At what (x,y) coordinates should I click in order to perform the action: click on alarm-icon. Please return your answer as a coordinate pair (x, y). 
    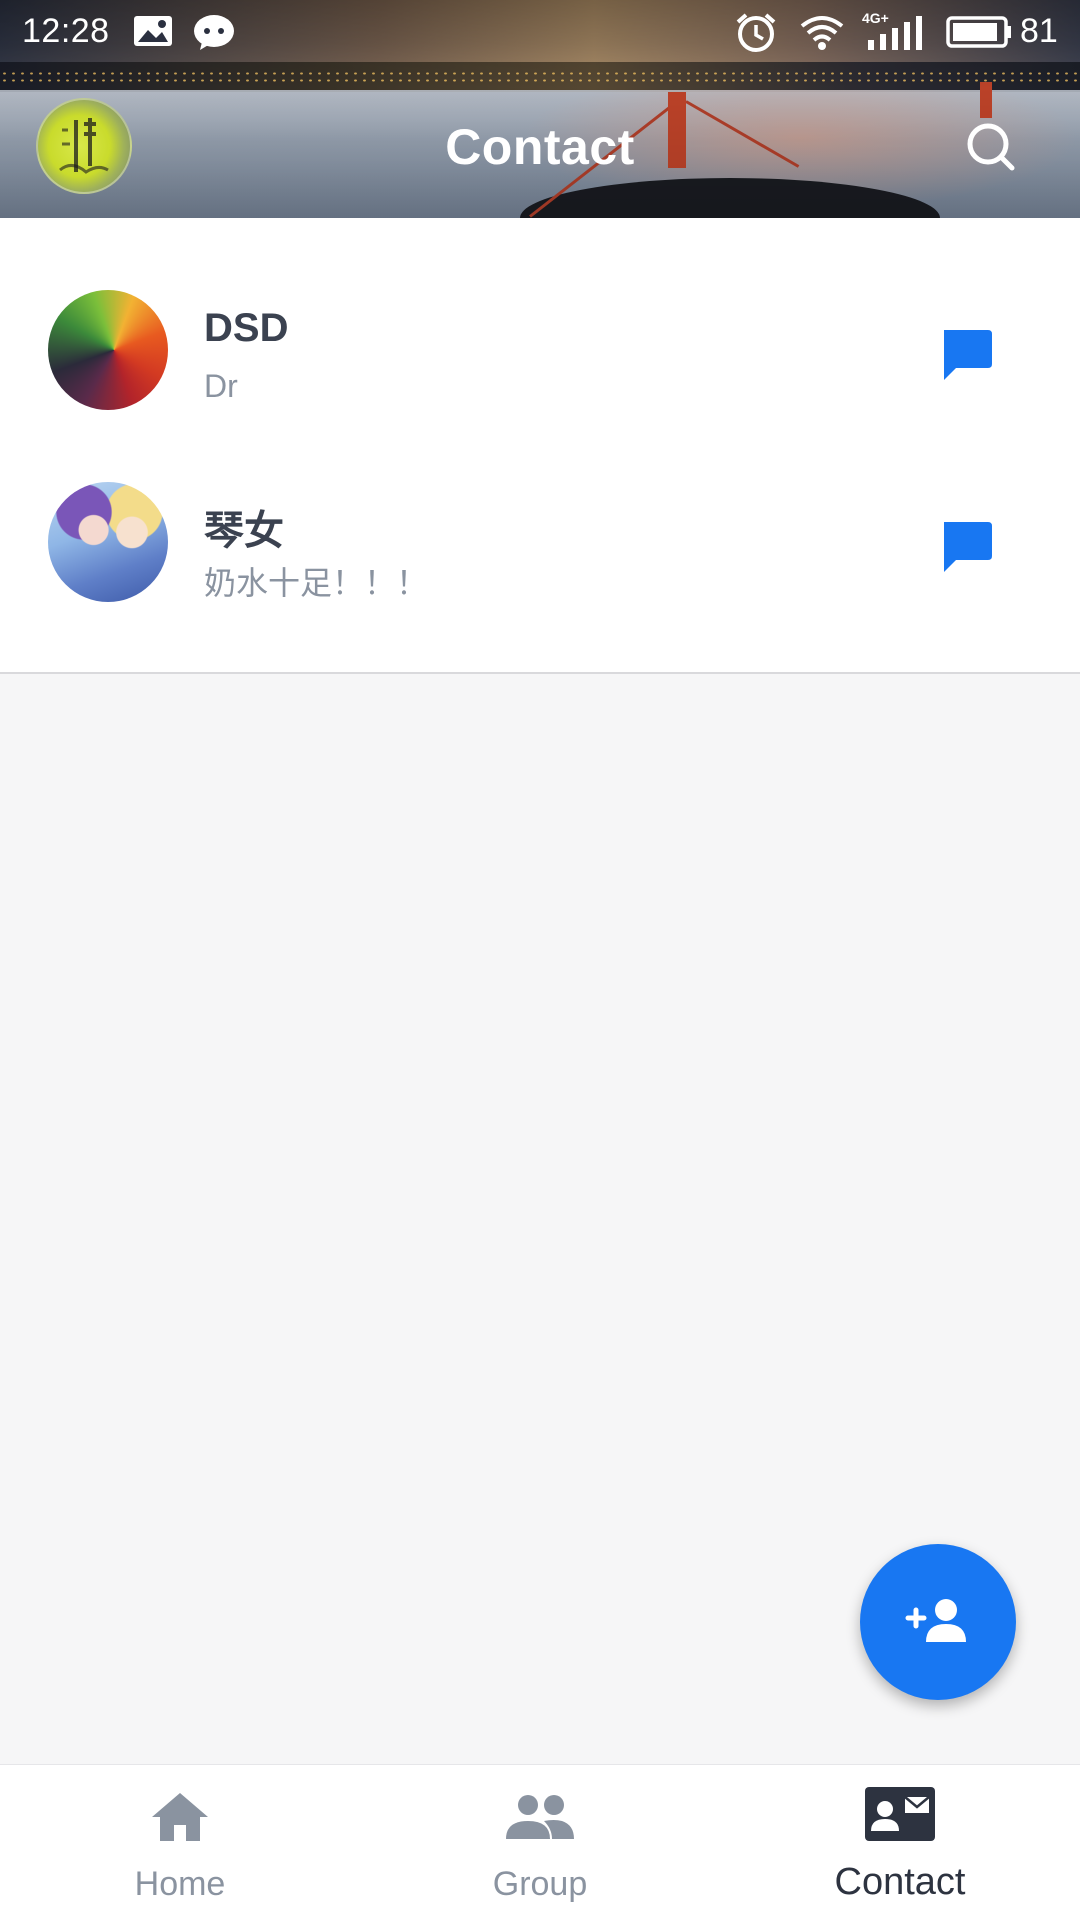
    Looking at the image, I should click on (756, 35).